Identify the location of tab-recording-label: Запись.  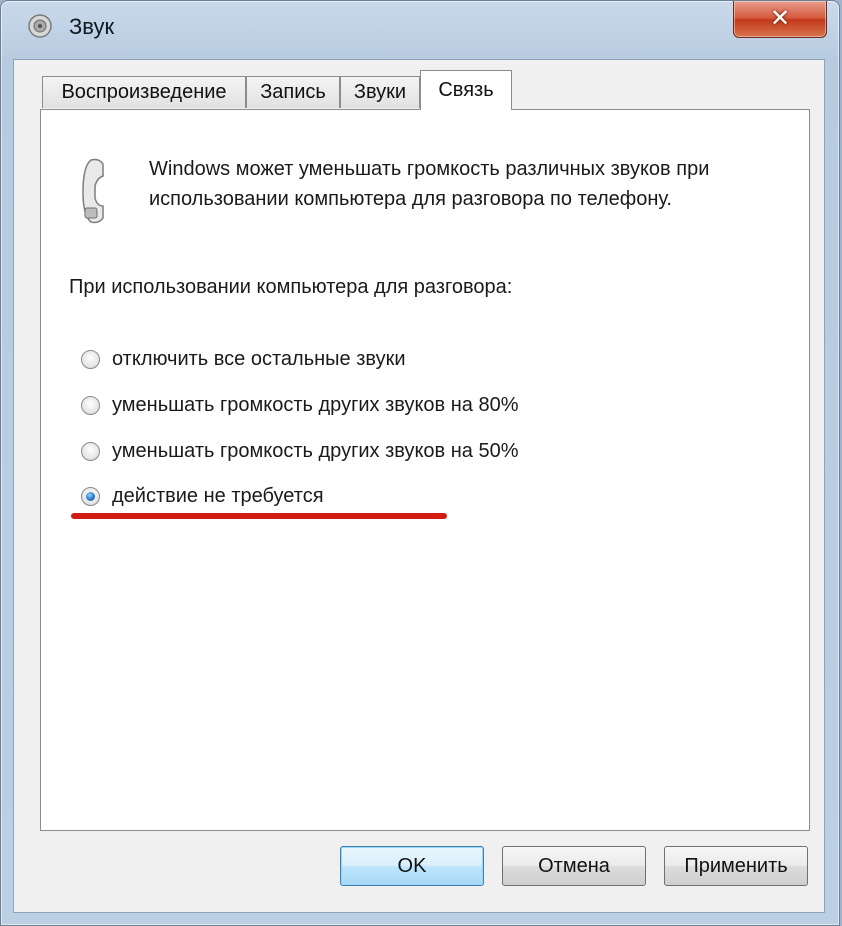
(293, 92).